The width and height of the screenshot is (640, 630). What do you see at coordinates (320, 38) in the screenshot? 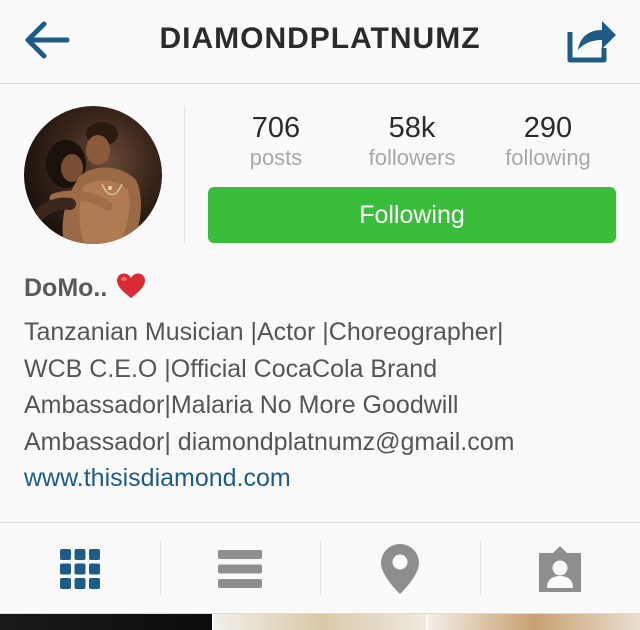
I see `page-title: DIAMONDPLATNUMZ` at bounding box center [320, 38].